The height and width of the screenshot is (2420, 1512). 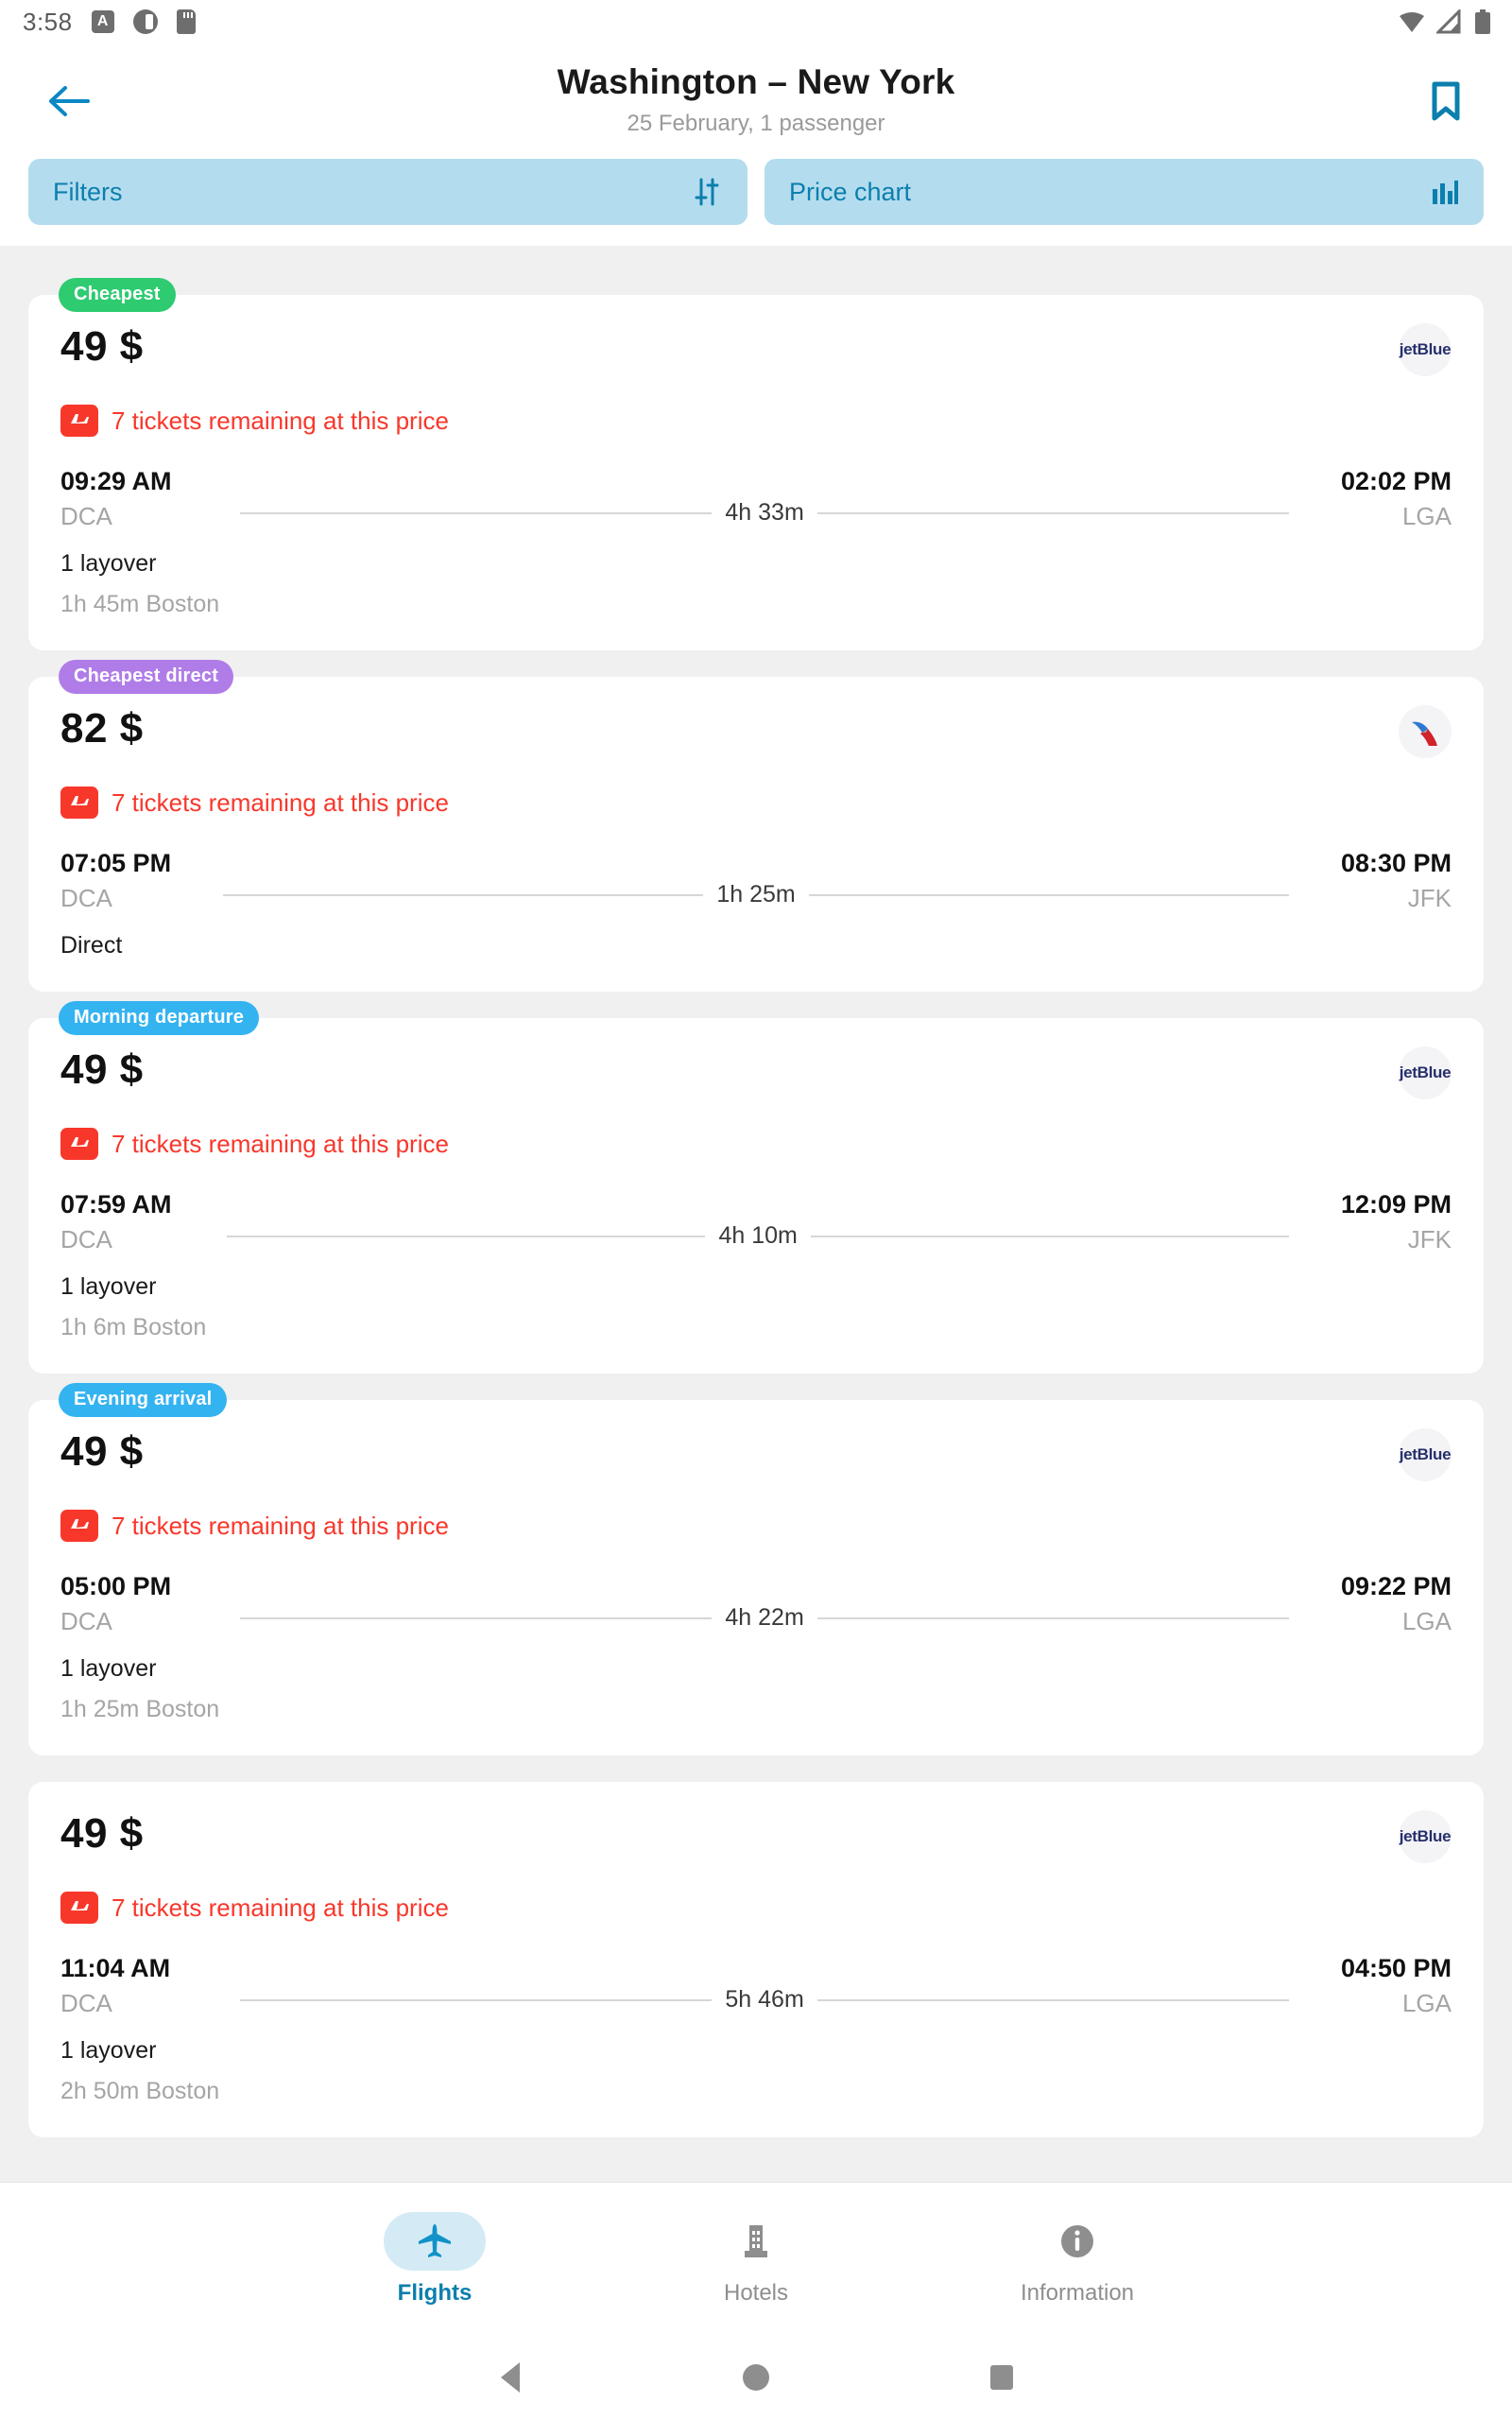 I want to click on duration-block: 1h 25m, so click(x=756, y=895).